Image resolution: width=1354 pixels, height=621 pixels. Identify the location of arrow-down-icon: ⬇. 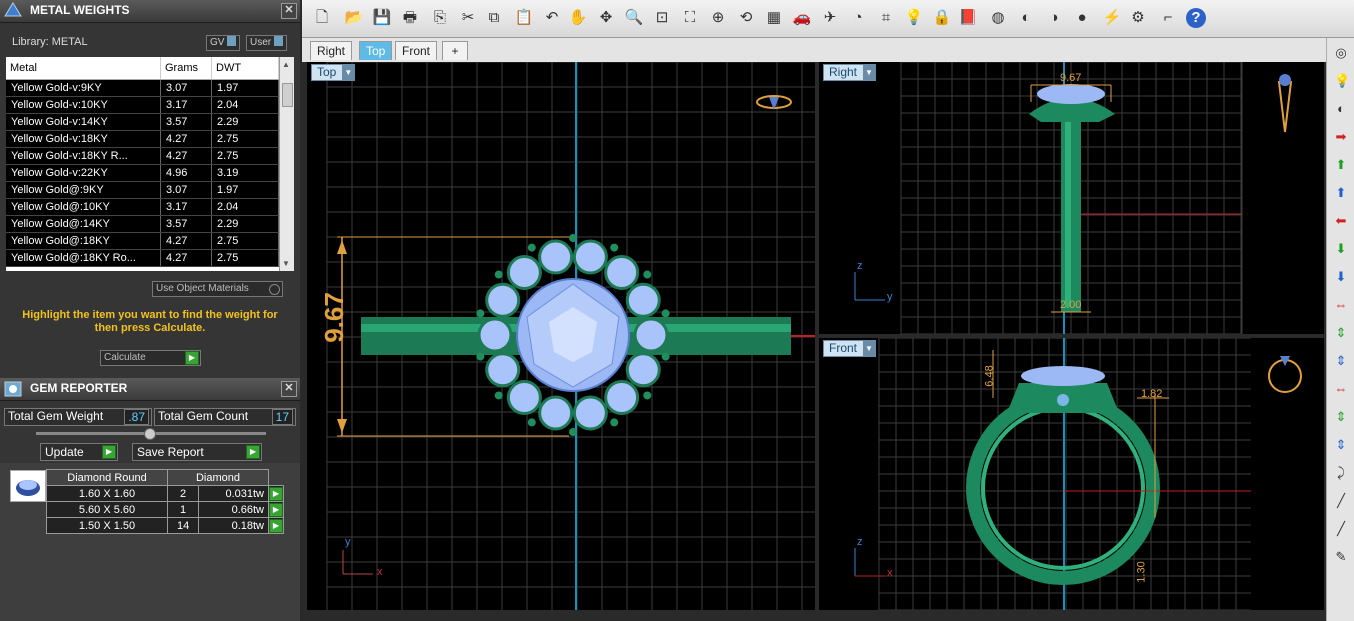
(1341, 249).